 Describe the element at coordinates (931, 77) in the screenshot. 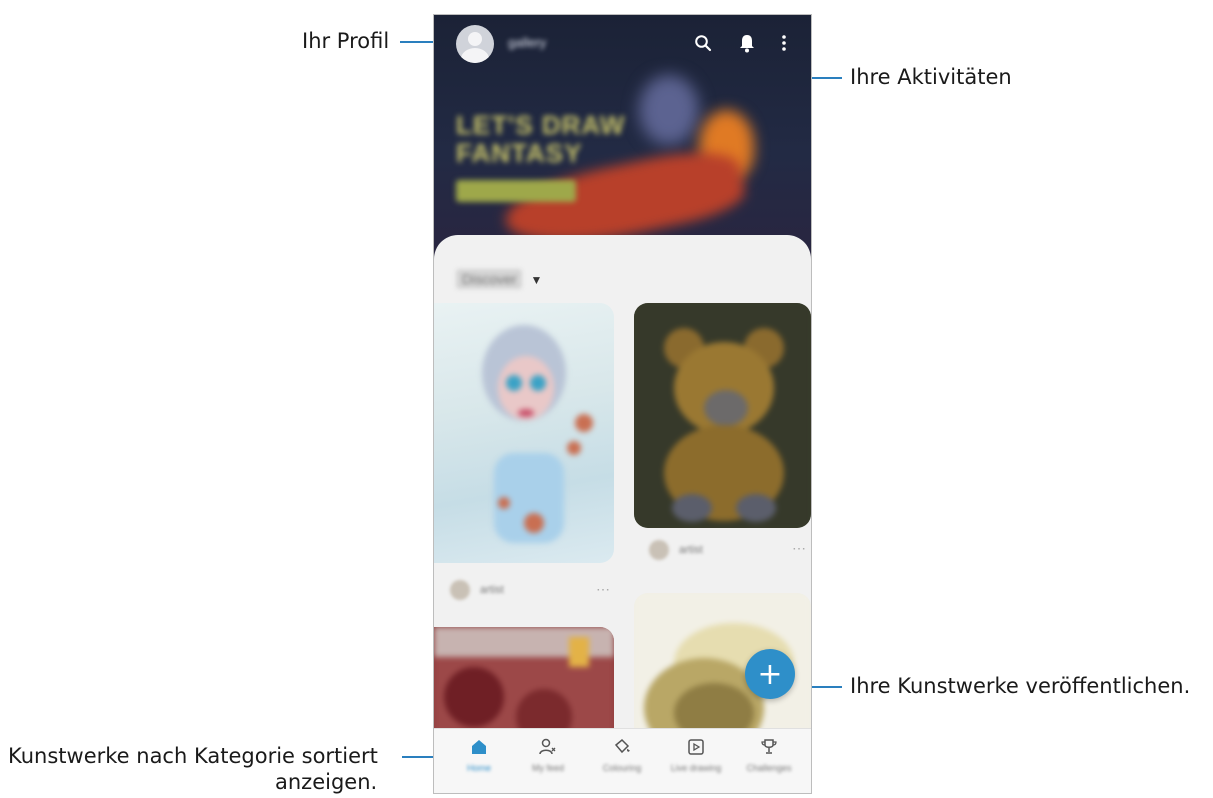

I see `callout-activities: Ihre Aktivitäten` at that location.